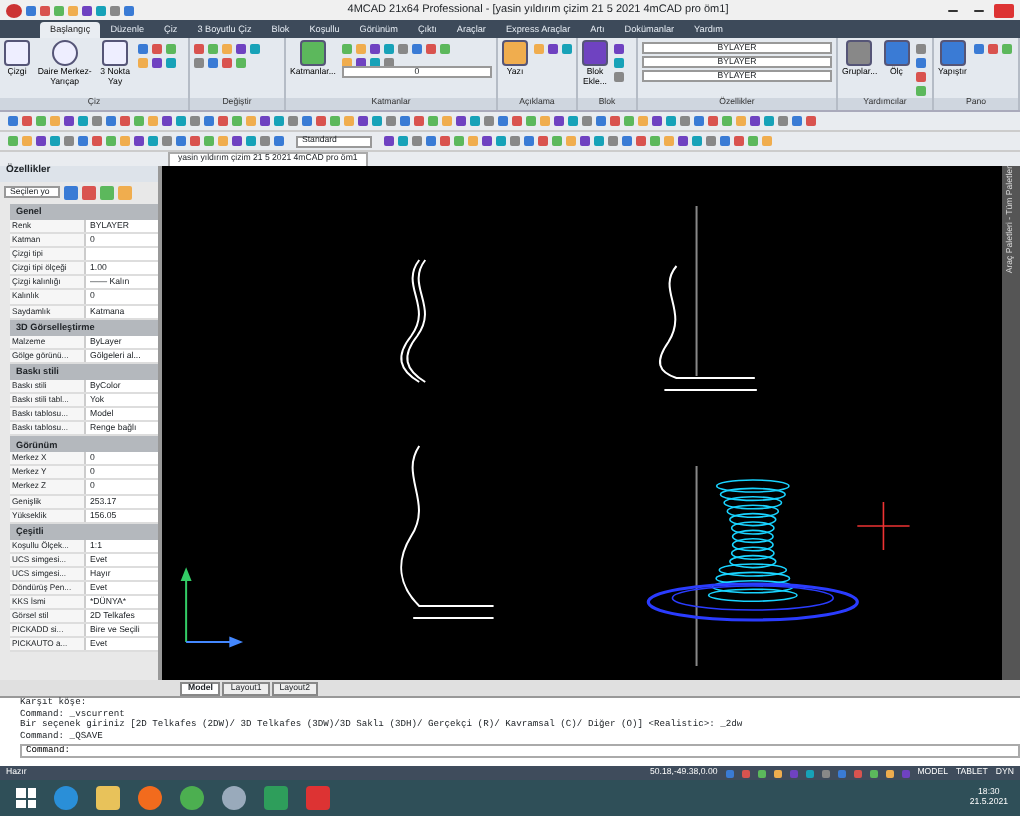  I want to click on windows-start-icon, so click(26, 798).